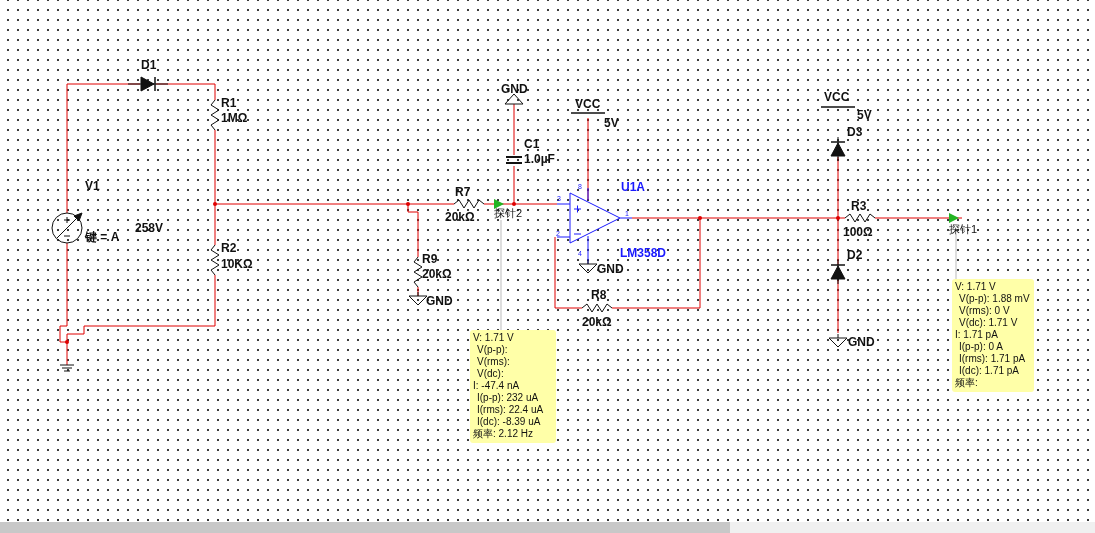  Describe the element at coordinates (67, 228) in the screenshot. I see `voltage-source-symbol` at that location.